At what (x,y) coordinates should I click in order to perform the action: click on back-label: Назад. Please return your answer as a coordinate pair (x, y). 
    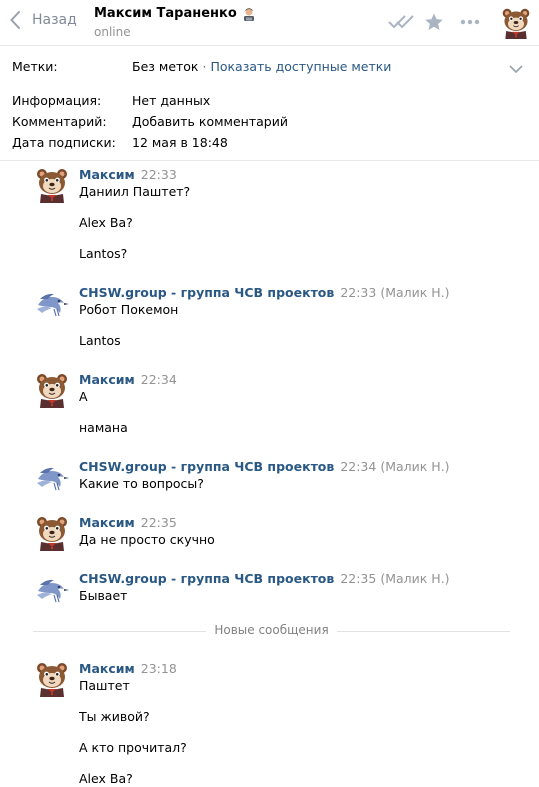
    Looking at the image, I should click on (54, 20).